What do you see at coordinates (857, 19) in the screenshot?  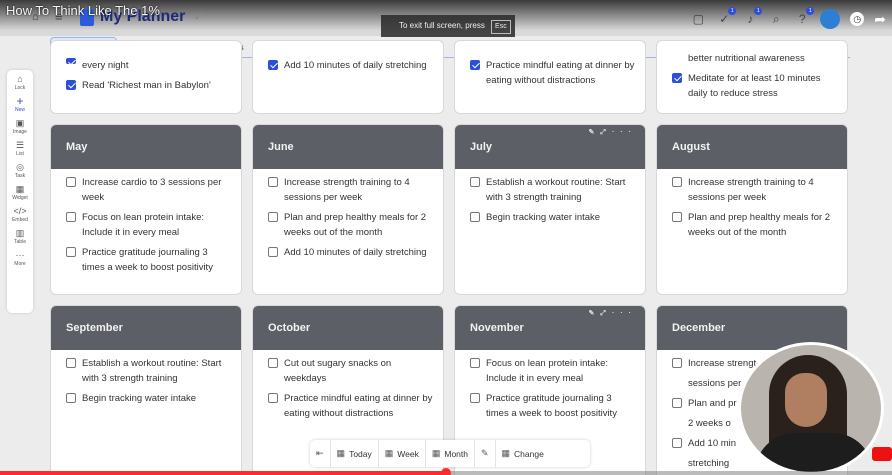 I see `watch-later-icon: ◷` at bounding box center [857, 19].